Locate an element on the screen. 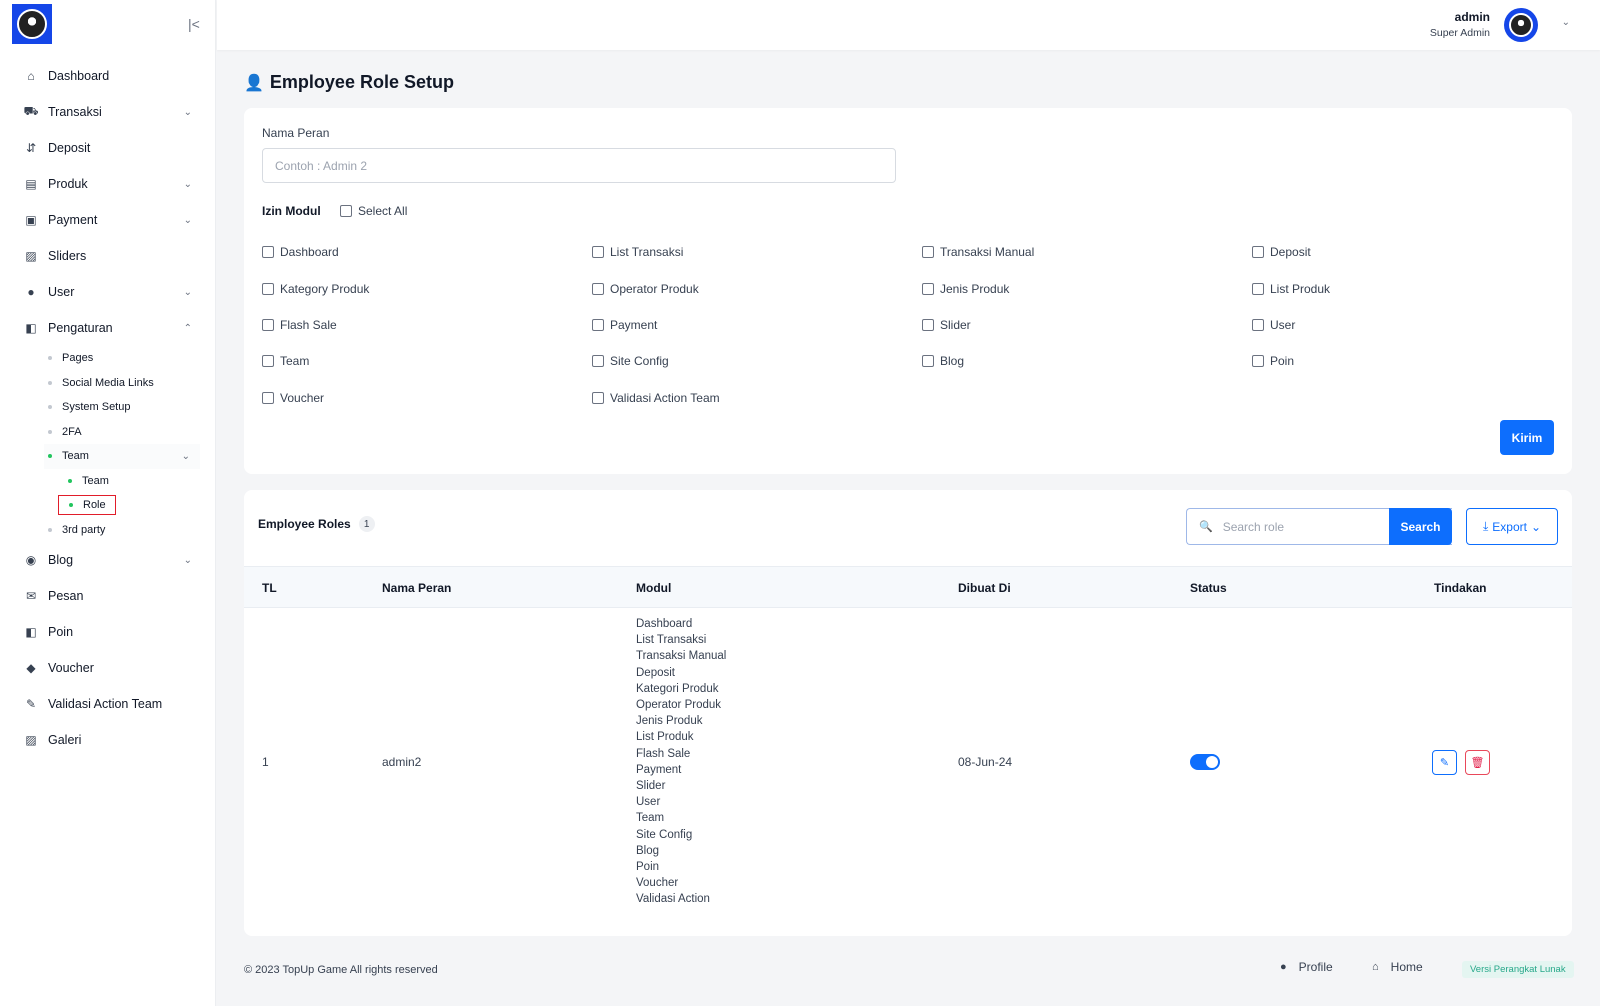 Image resolution: width=1600 pixels, height=1006 pixels. select-all-label: Select All is located at coordinates (383, 211).